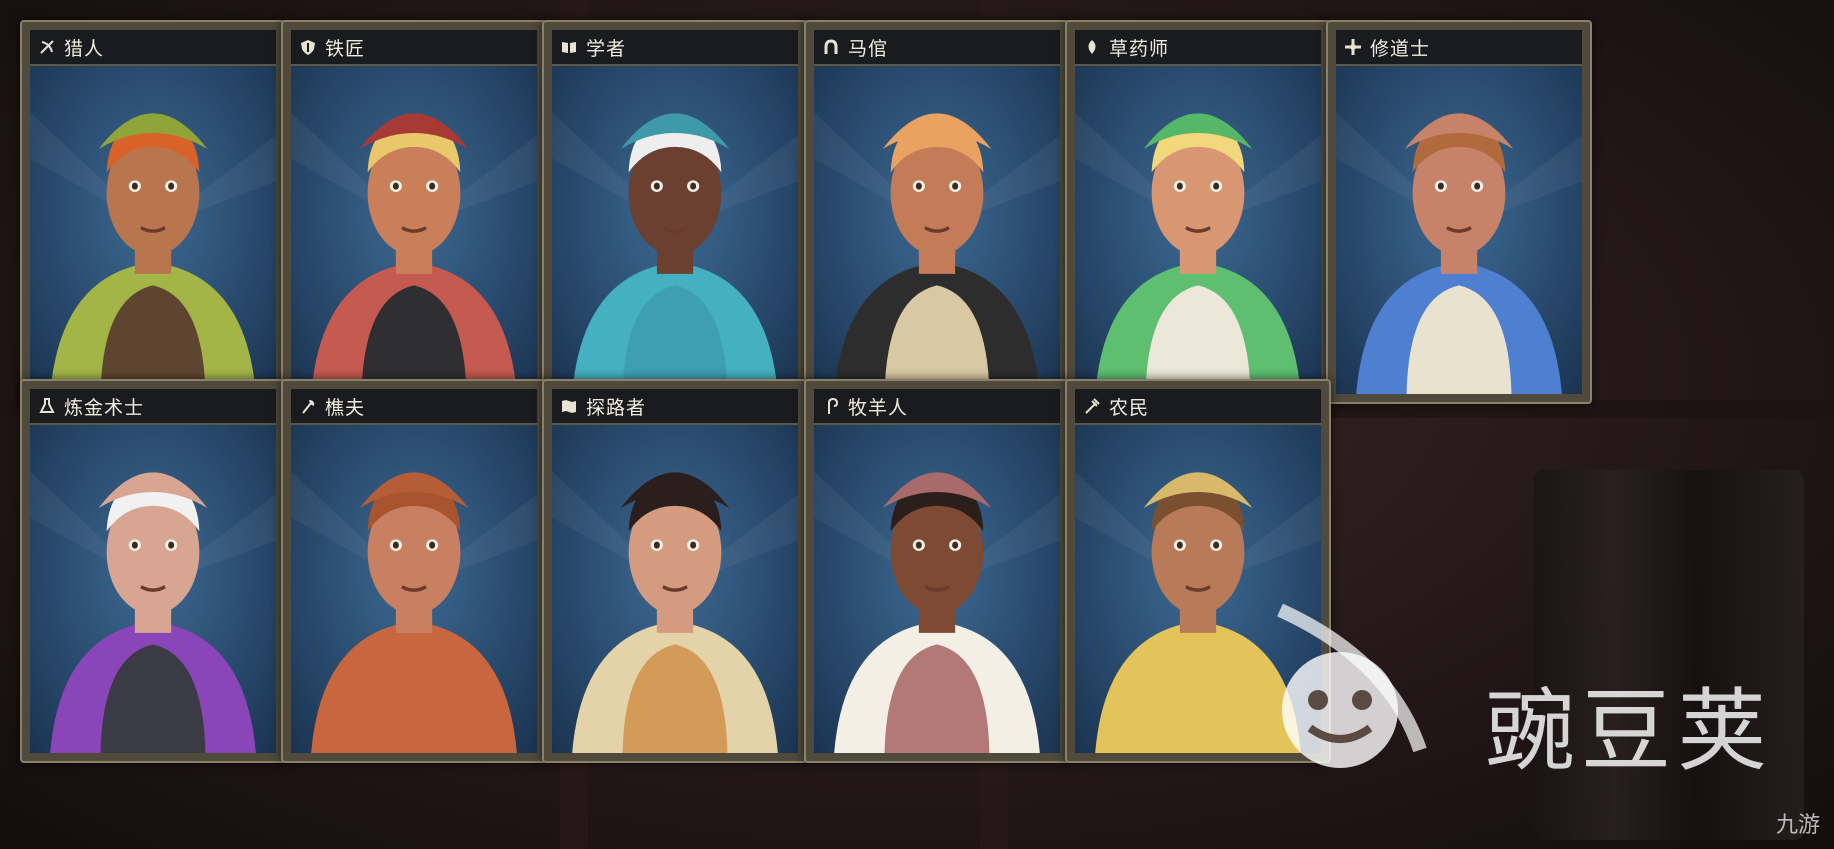 This screenshot has width=1834, height=849. I want to click on axe-icon, so click(308, 406).